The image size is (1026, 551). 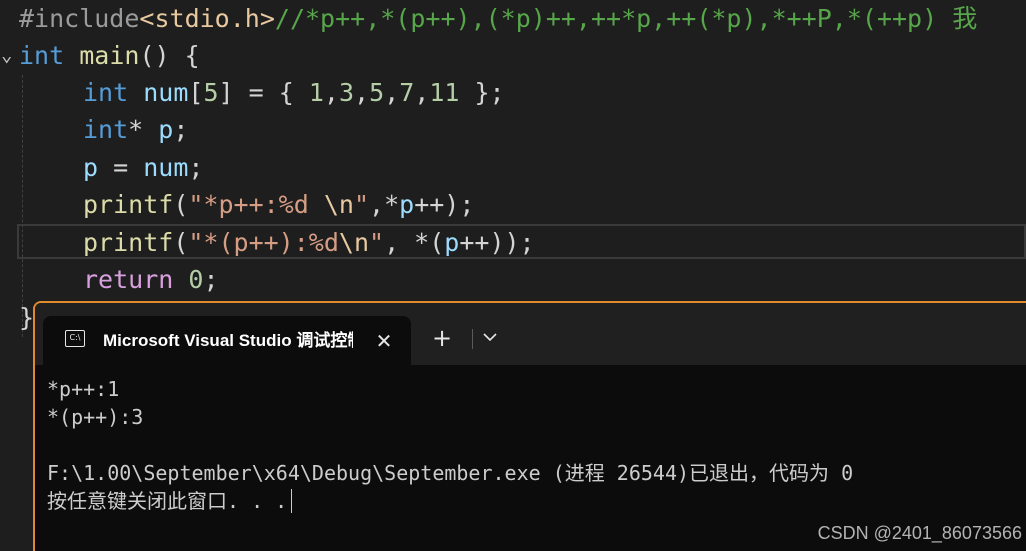 I want to click on code-token: () {, so click(x=169, y=55).